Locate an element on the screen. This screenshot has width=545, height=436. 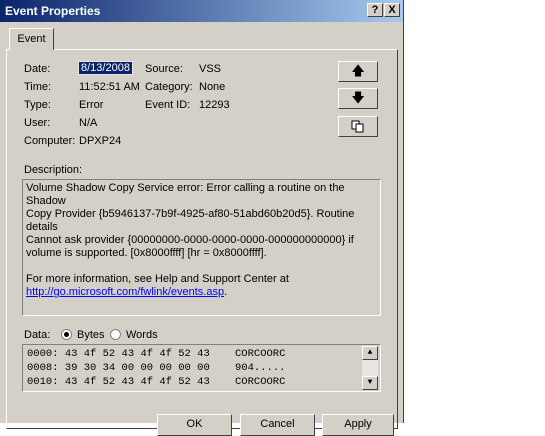
copy-button is located at coordinates (358, 126).